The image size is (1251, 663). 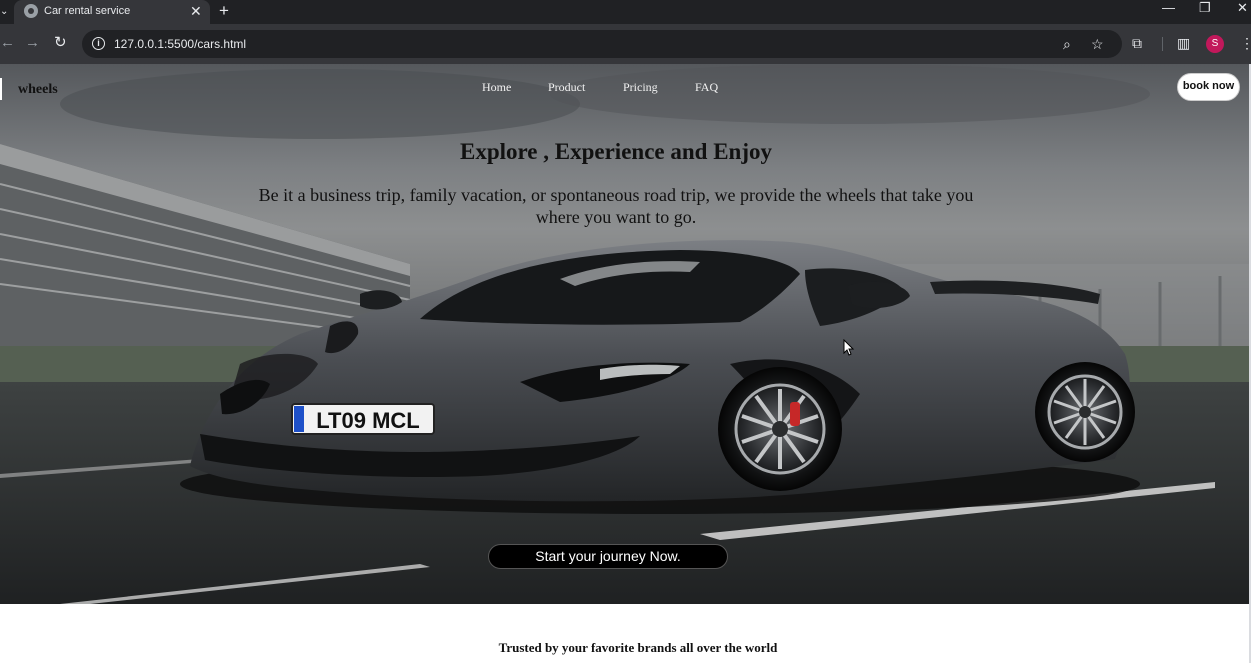 I want to click on side-panel-icon: ▥, so click(x=1183, y=43).